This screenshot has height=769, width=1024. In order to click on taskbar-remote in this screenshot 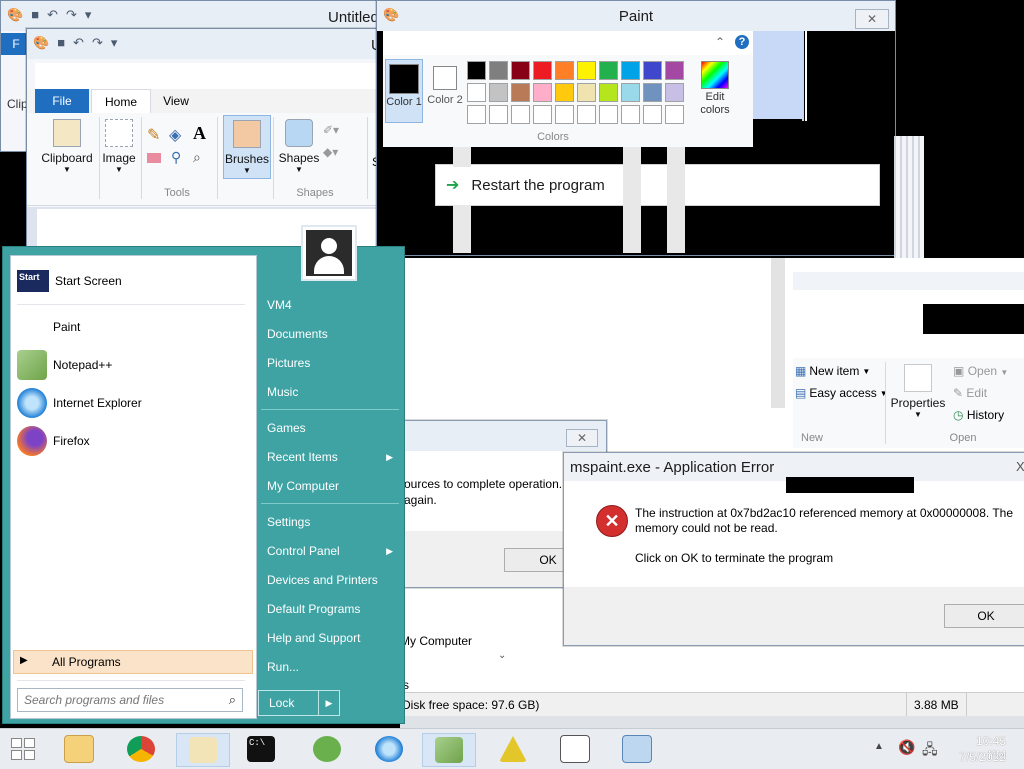, I will do `click(637, 749)`.